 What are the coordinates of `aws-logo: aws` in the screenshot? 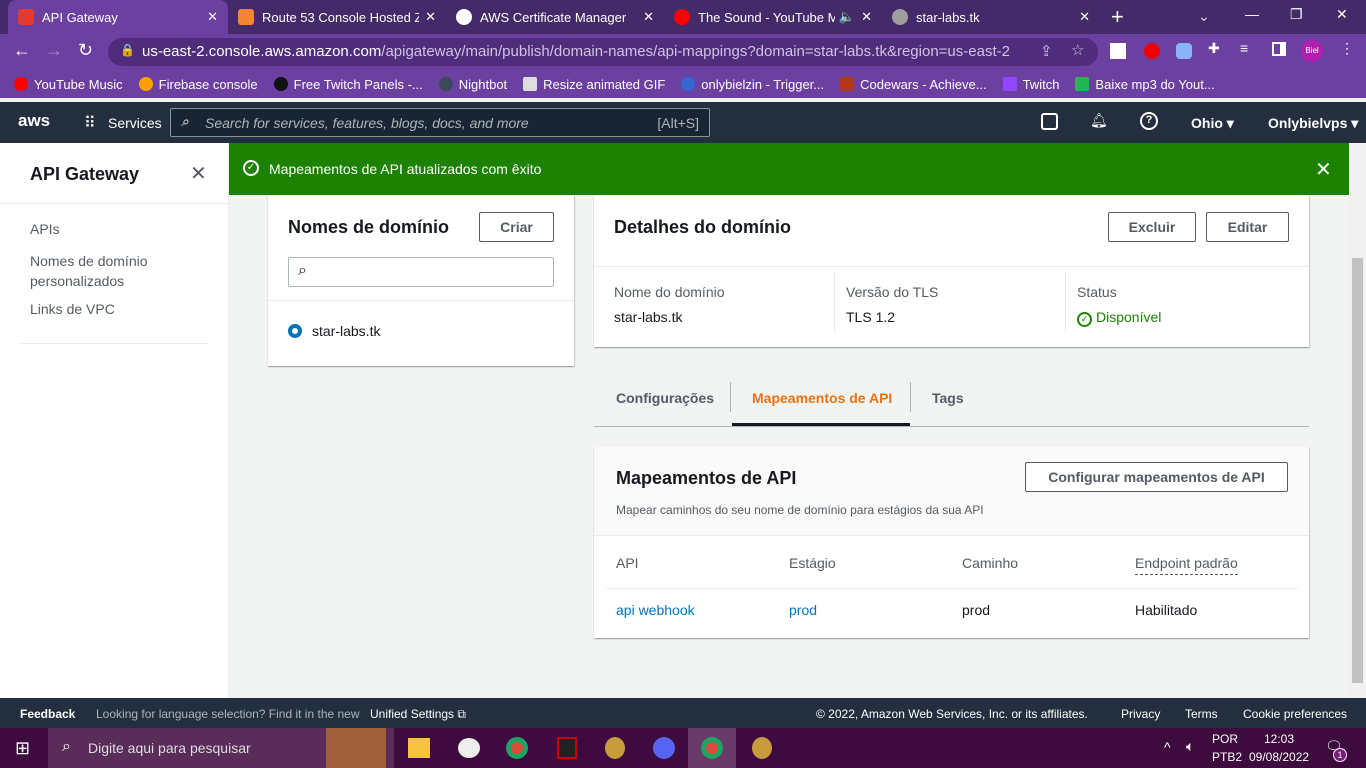 It's located at (34, 121).